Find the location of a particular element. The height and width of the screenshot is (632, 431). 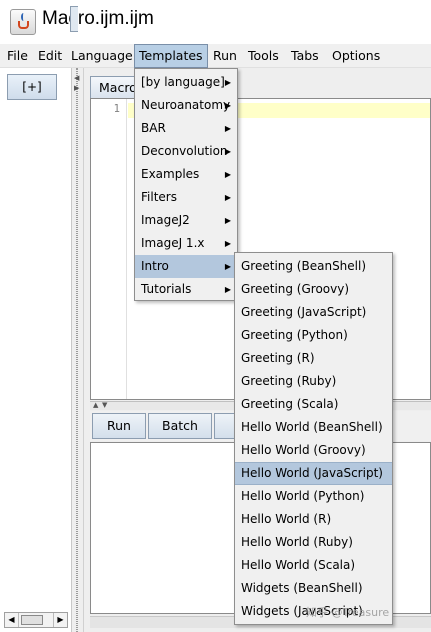

templates-item-label: Examples is located at coordinates (170, 174).